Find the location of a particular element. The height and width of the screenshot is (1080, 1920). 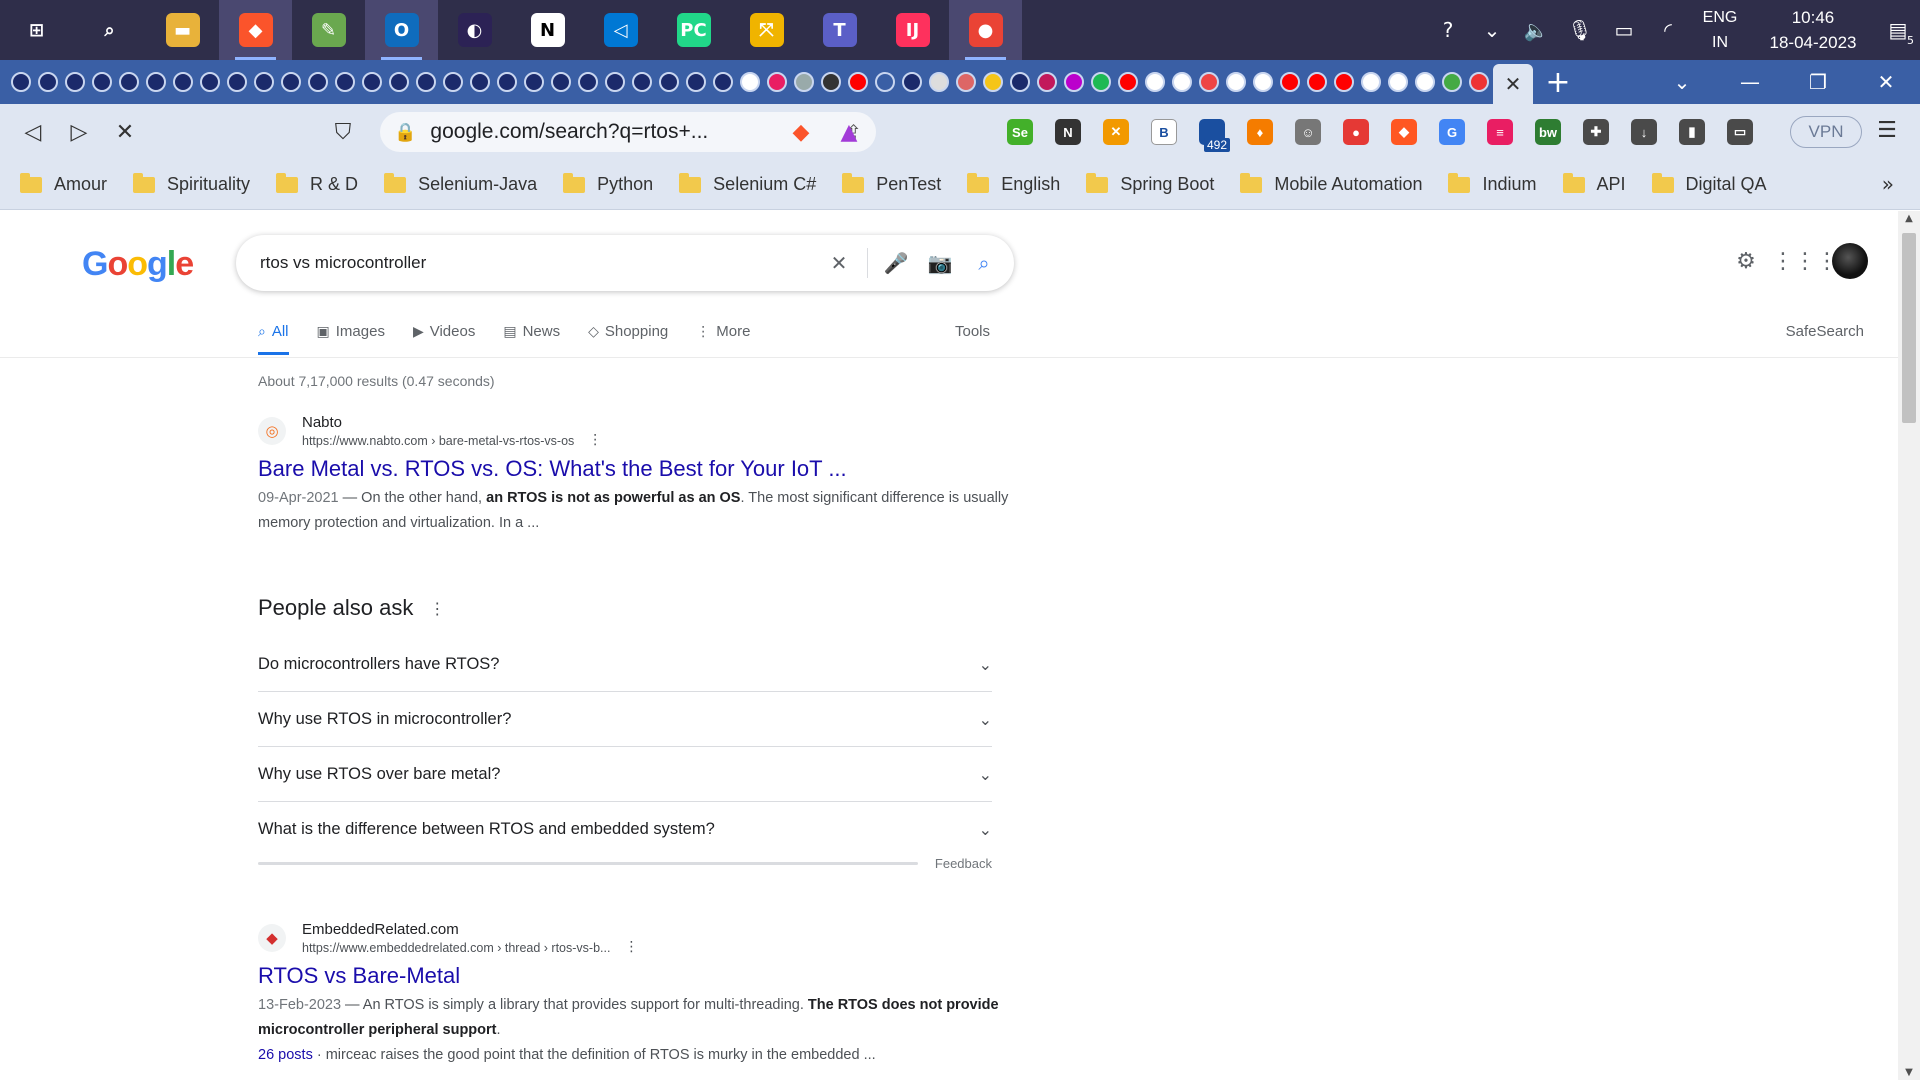

extension-wallet: ▭ is located at coordinates (1740, 132).